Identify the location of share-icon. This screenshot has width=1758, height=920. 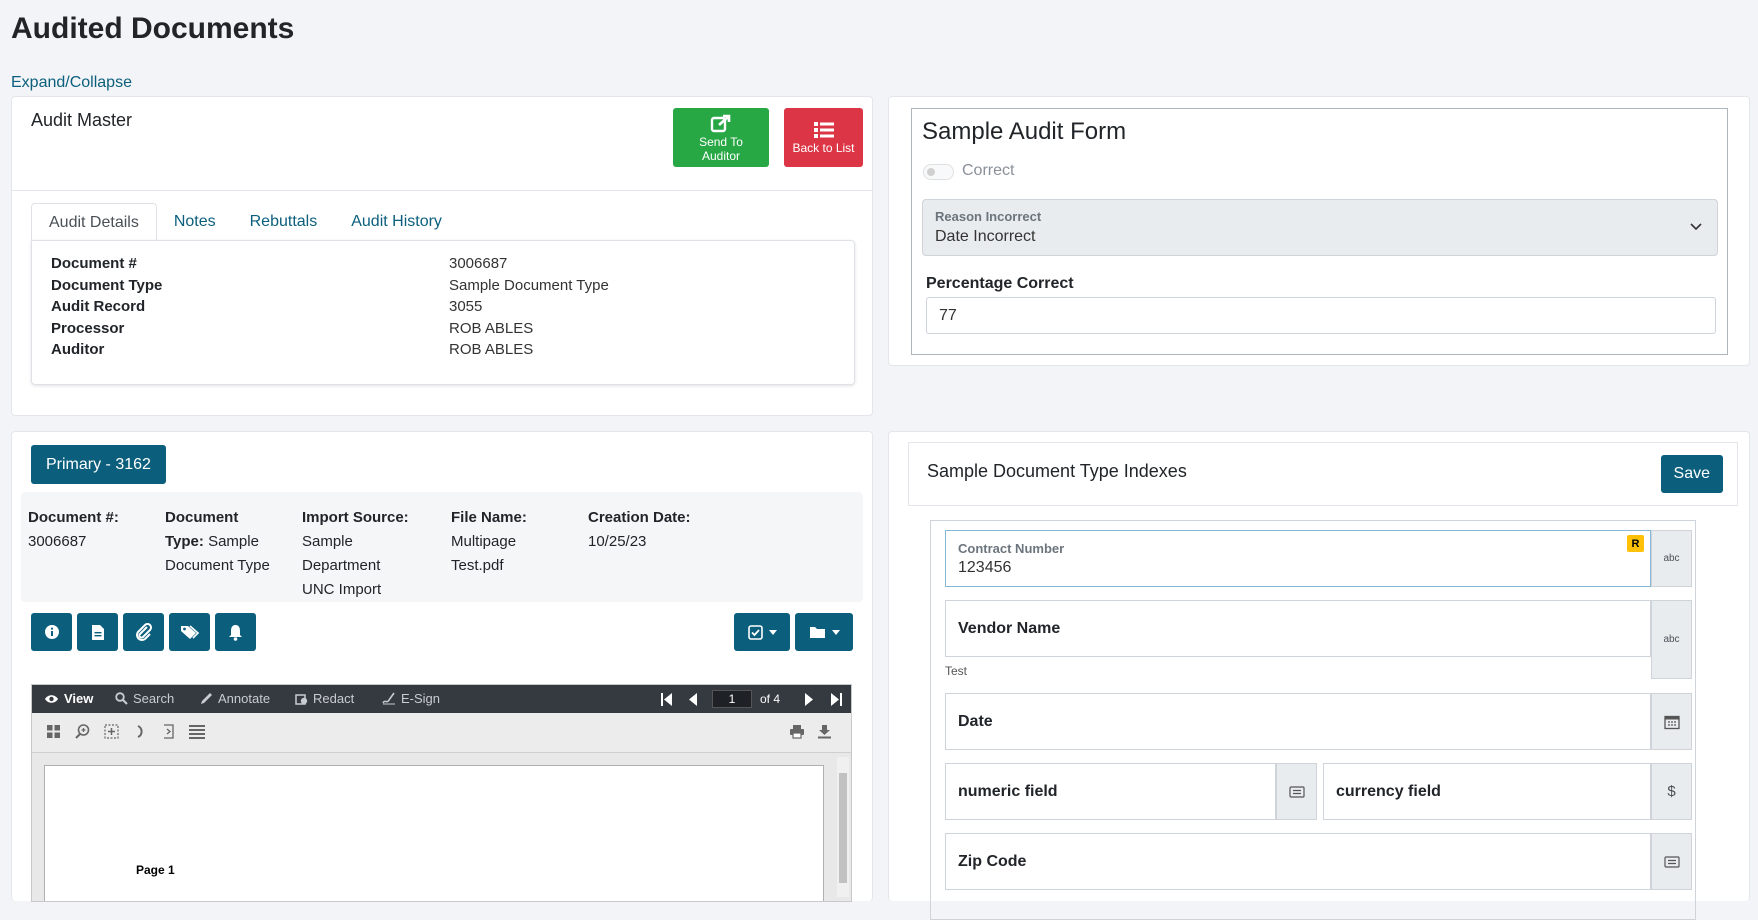
(720, 123).